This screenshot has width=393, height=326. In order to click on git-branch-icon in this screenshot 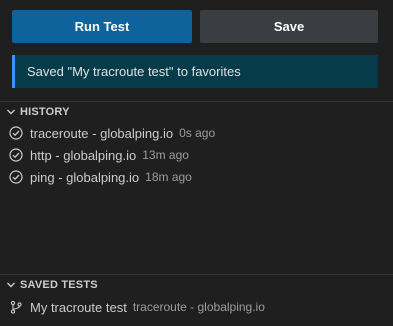, I will do `click(16, 307)`.